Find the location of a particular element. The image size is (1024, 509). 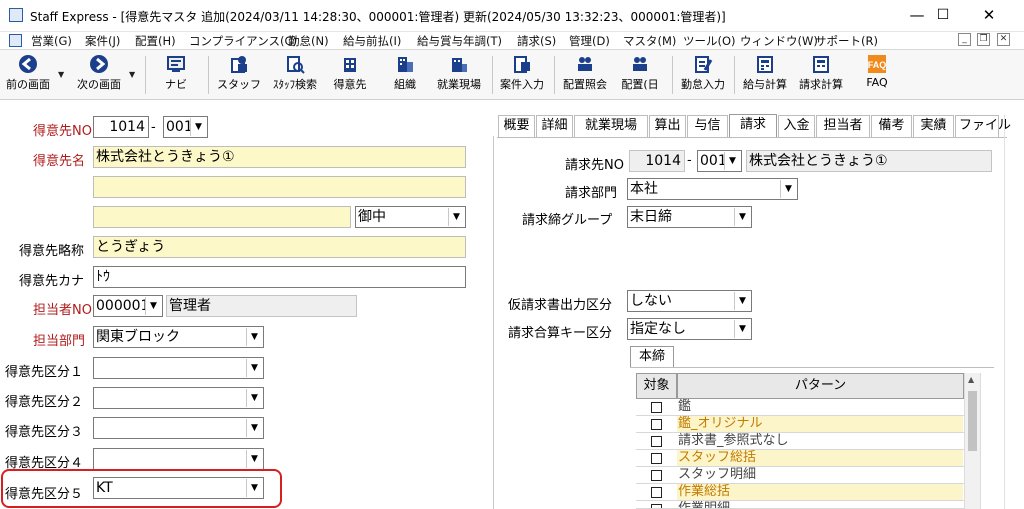

scroll-up-icon: ▲ is located at coordinates (971, 379).